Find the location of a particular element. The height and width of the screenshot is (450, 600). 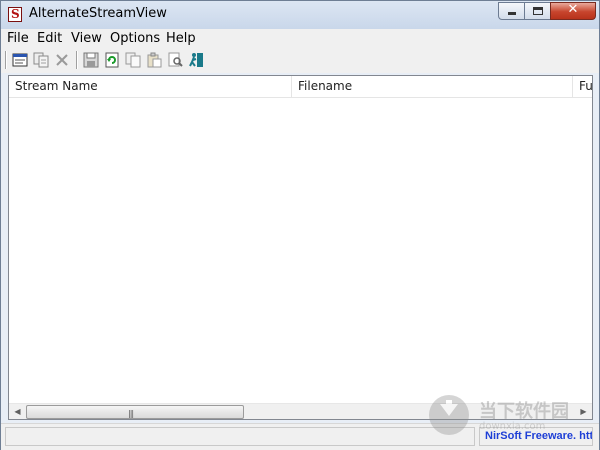

toolbar is located at coordinates (300, 60).